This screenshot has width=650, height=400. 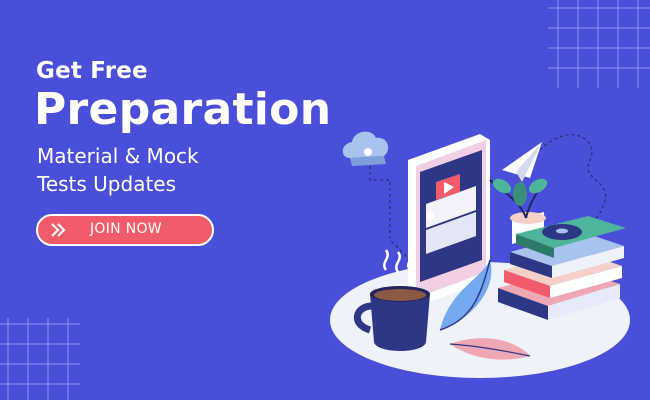 What do you see at coordinates (118, 156) in the screenshot?
I see `subheadline-line-1: Material & Mock` at bounding box center [118, 156].